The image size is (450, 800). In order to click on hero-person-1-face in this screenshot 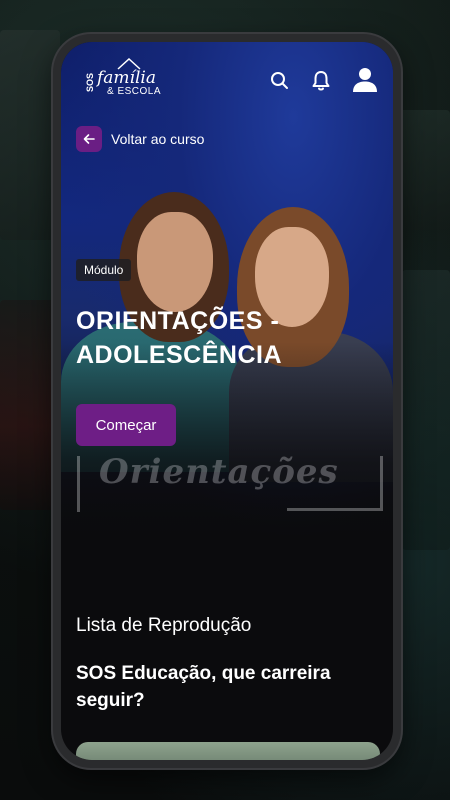, I will do `click(175, 262)`.